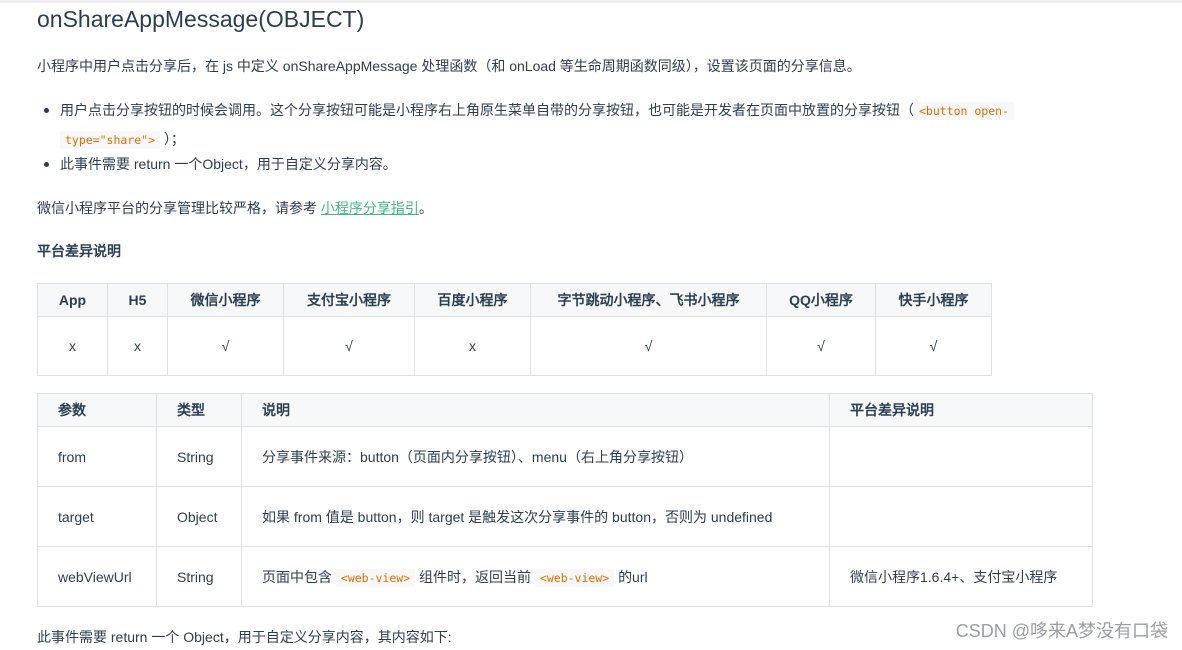 This screenshot has width=1182, height=650. I want to click on table-cell-param: webViewUrl, so click(97, 576).